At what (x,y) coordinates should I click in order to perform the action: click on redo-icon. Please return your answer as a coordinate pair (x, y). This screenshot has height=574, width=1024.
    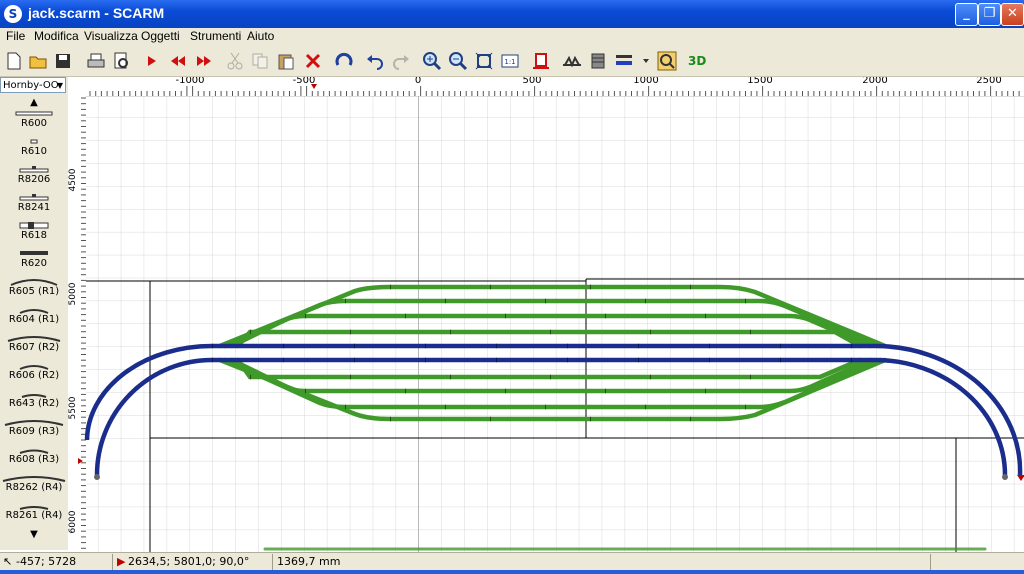
    Looking at the image, I should click on (401, 61).